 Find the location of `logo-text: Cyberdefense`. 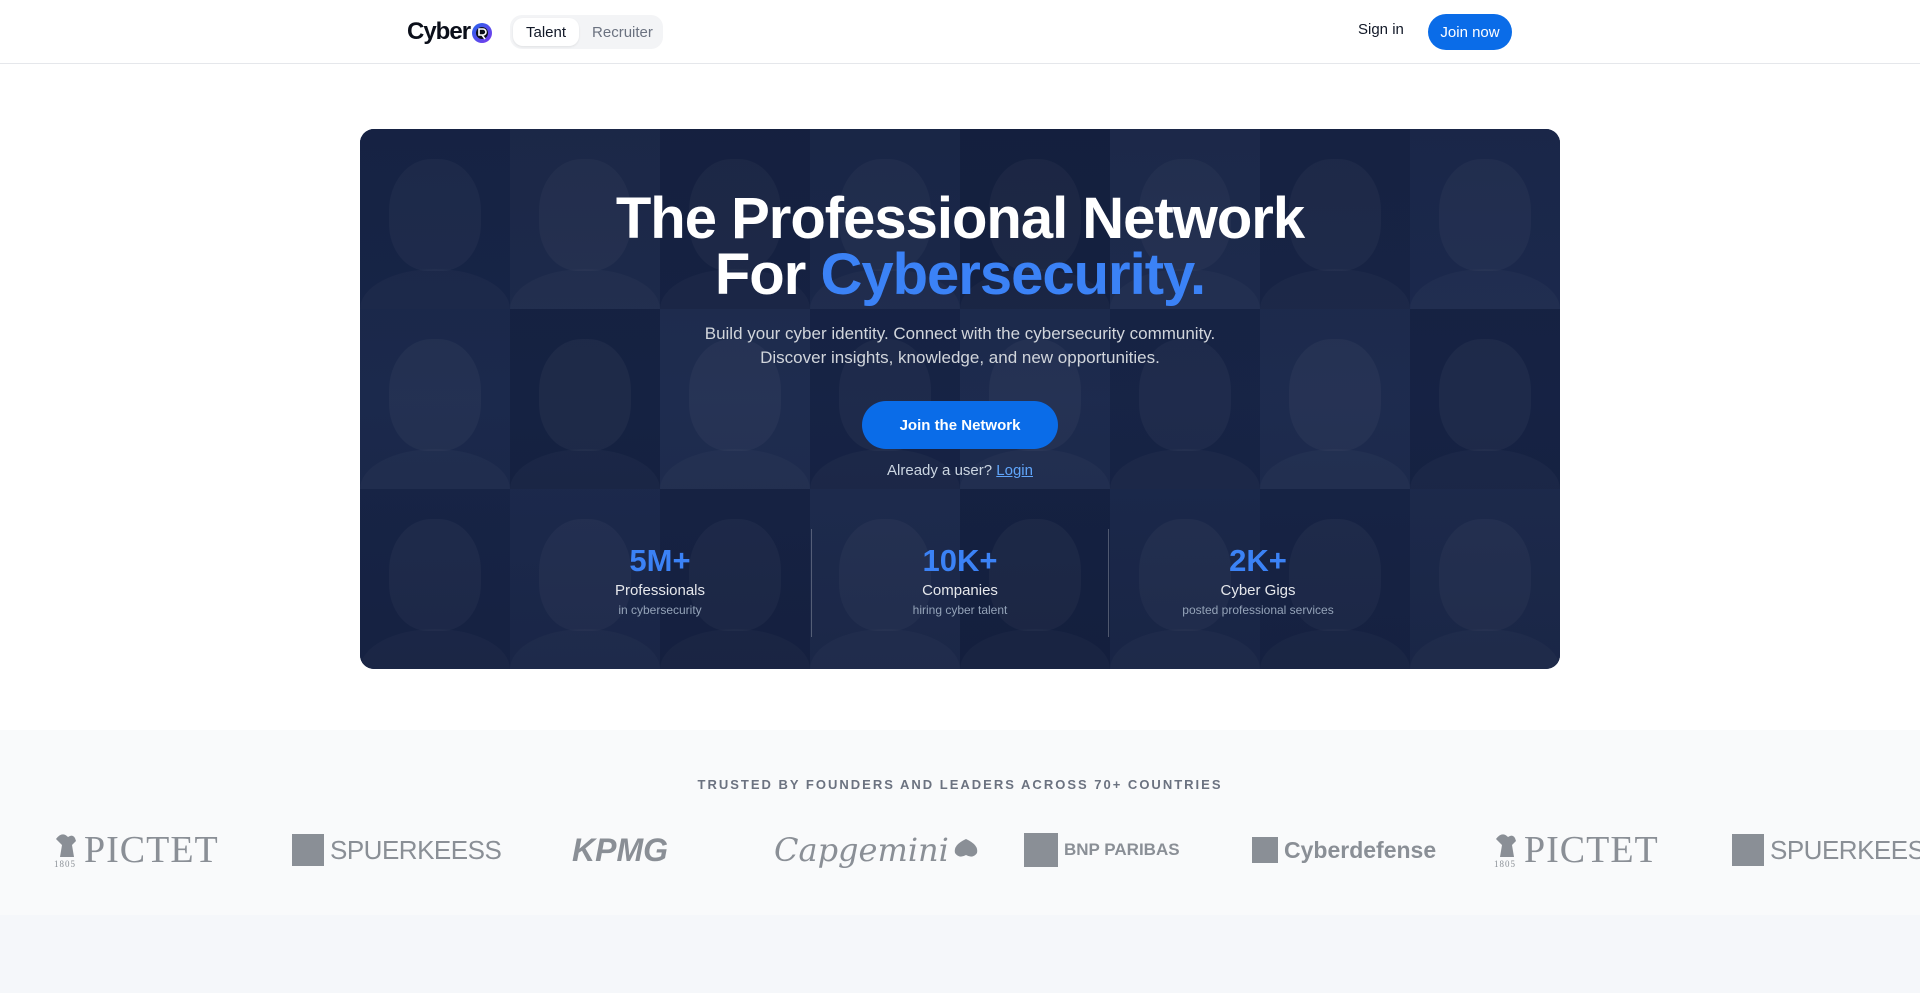

logo-text: Cyberdefense is located at coordinates (1360, 849).